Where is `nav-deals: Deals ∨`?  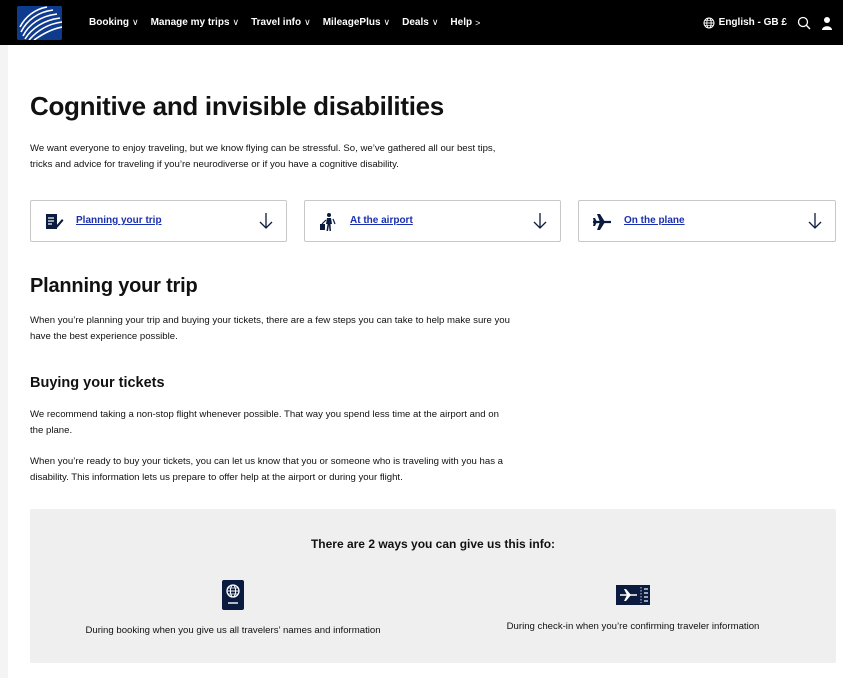 nav-deals: Deals ∨ is located at coordinates (420, 22).